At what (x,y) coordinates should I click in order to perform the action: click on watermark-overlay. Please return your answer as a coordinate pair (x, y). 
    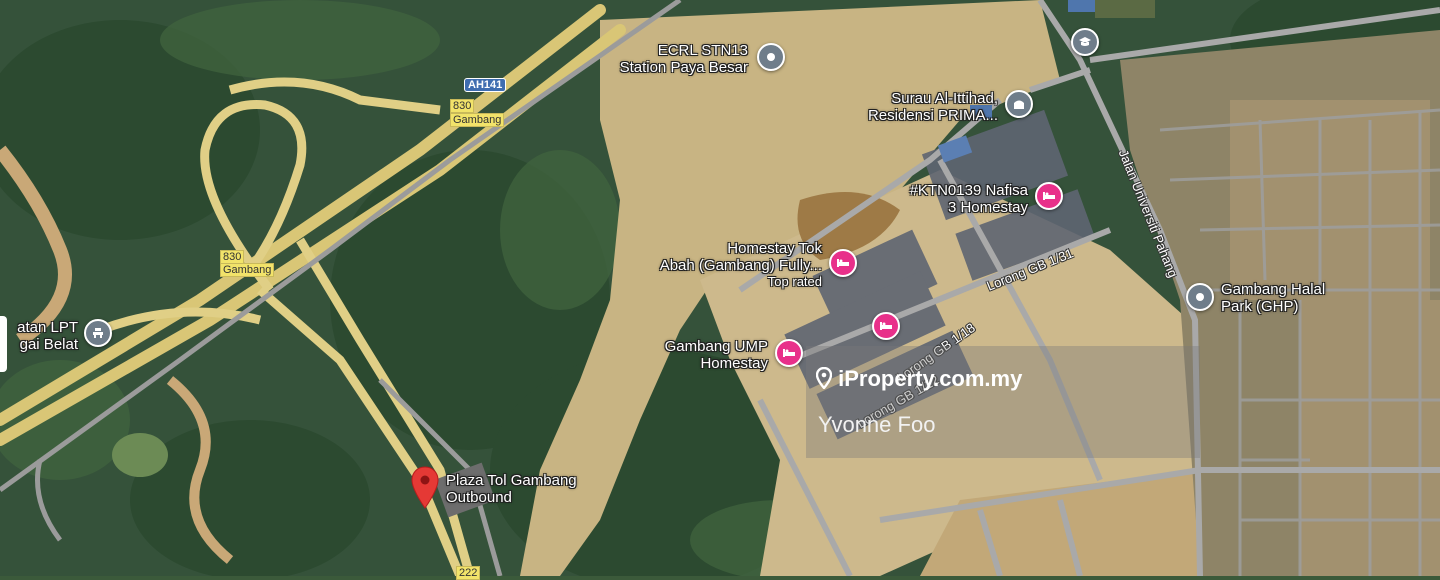
    Looking at the image, I should click on (1003, 402).